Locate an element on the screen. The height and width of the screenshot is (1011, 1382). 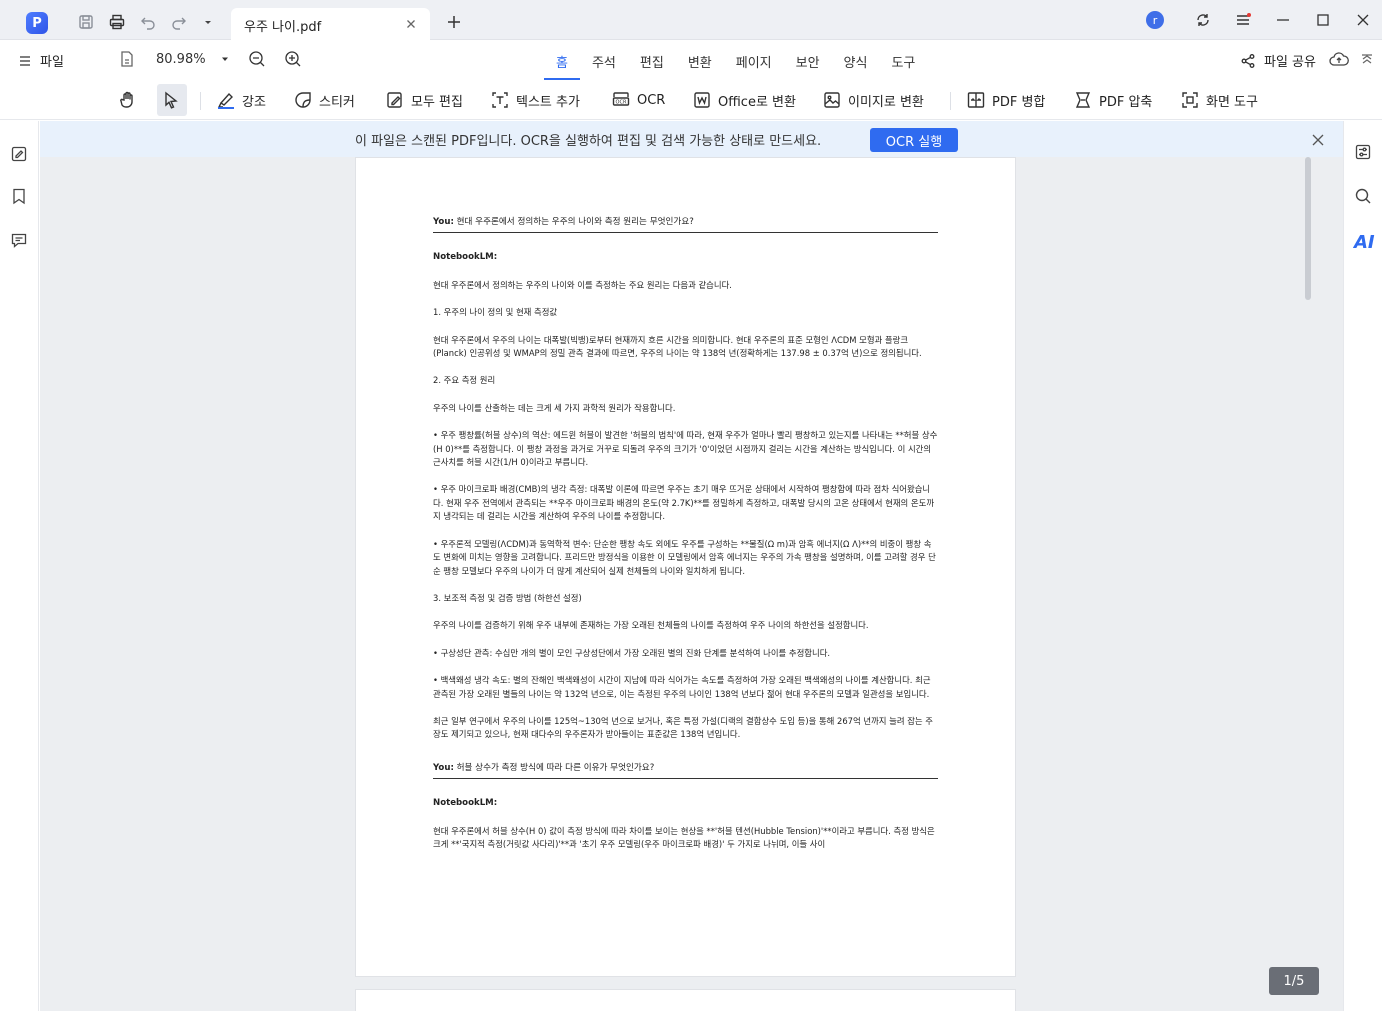
tab-tools: 도구 is located at coordinates (903, 63).